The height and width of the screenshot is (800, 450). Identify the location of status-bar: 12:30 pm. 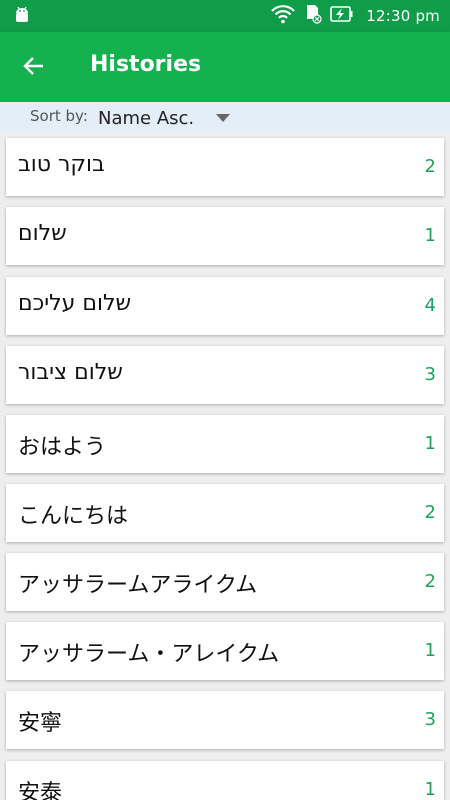
(225, 16).